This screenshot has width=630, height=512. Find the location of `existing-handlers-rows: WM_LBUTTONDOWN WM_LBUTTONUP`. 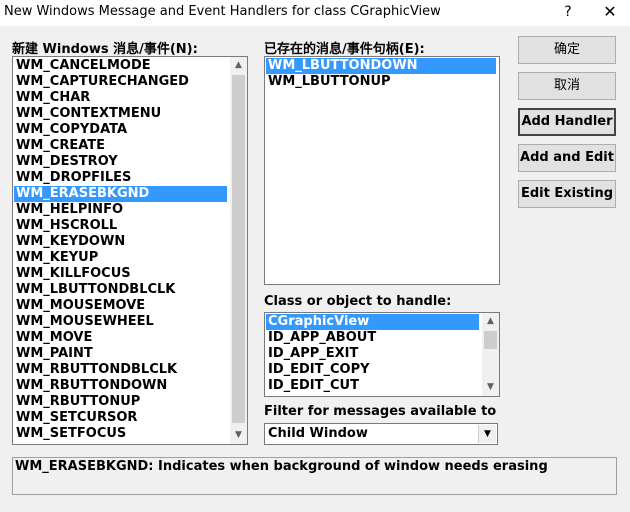

existing-handlers-rows: WM_LBUTTONDOWN WM_LBUTTONUP is located at coordinates (381, 74).